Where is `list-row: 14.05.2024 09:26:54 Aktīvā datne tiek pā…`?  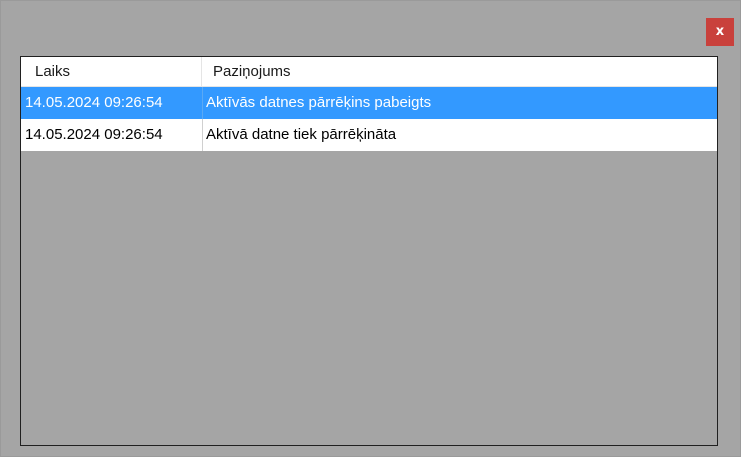 list-row: 14.05.2024 09:26:54 Aktīvā datne tiek pā… is located at coordinates (369, 135).